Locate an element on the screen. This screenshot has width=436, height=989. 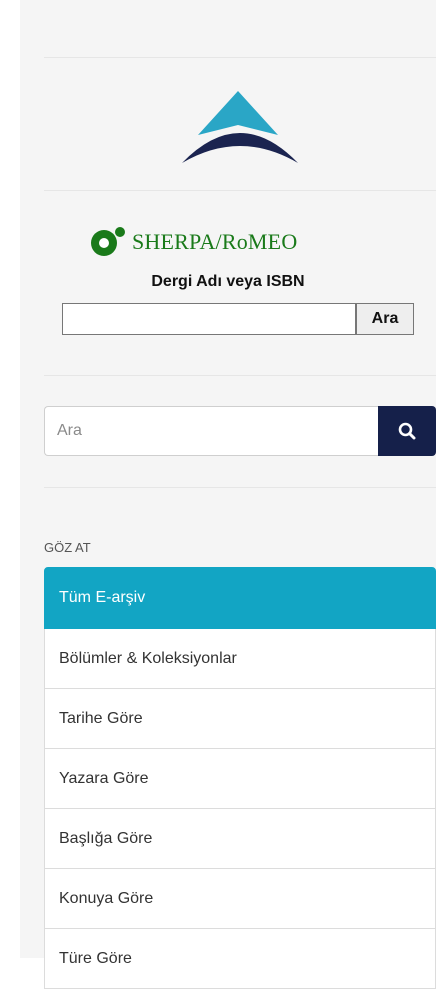
browse-item-by-type: Türe Göre is located at coordinates (240, 959).